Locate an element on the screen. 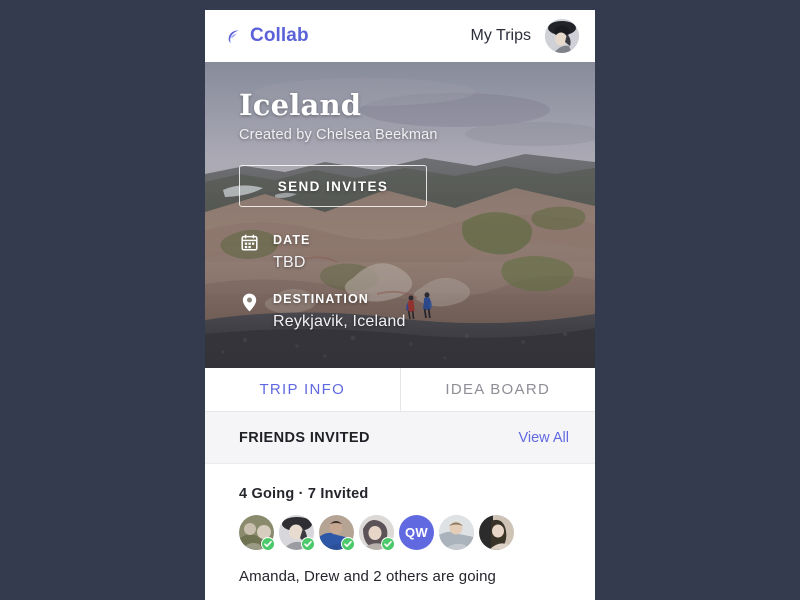 Image resolution: width=800 pixels, height=600 pixels. brand-logo: Collab is located at coordinates (267, 36).